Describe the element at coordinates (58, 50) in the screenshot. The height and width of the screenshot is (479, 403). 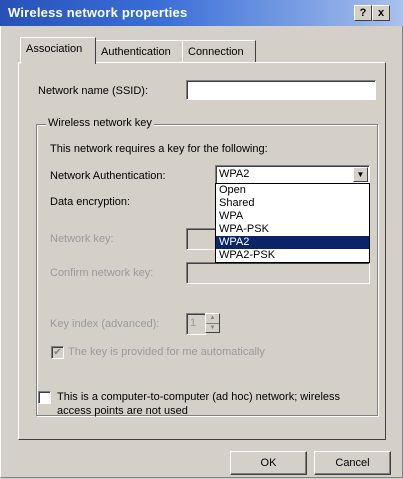
I see `tab-association: Association` at that location.